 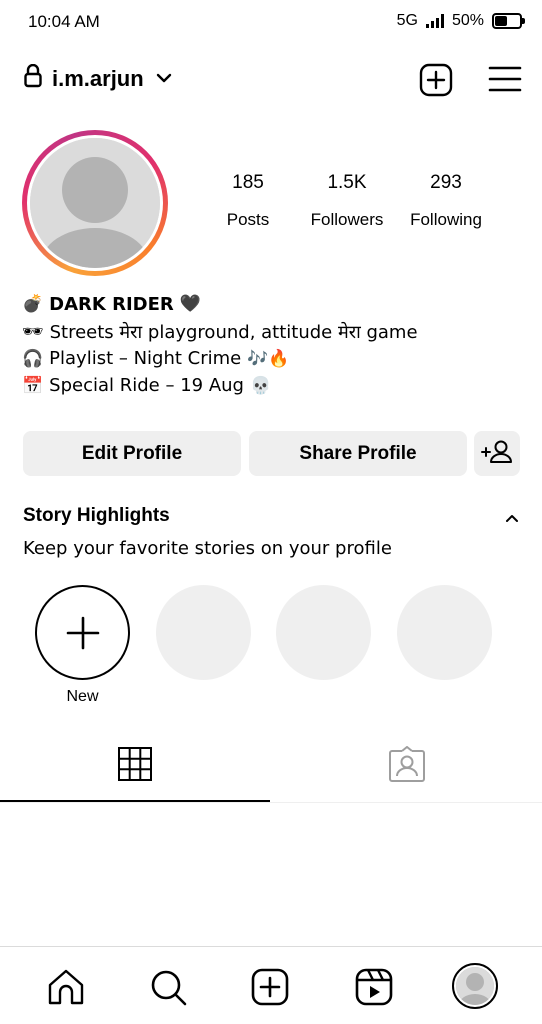 What do you see at coordinates (260, 385) in the screenshot?
I see `skull-emoji: 💀` at bounding box center [260, 385].